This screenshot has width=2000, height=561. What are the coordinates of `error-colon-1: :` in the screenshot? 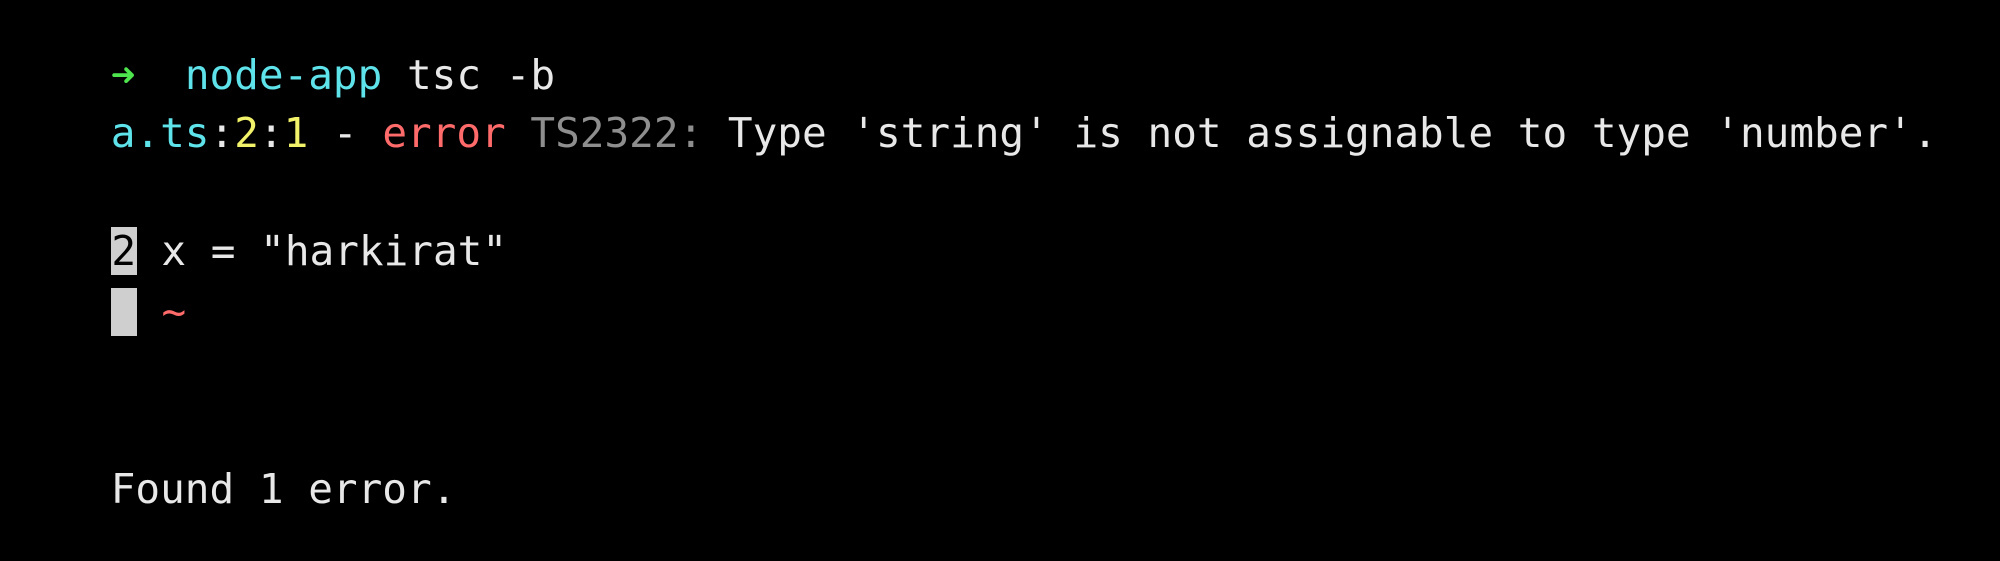 It's located at (222, 133).